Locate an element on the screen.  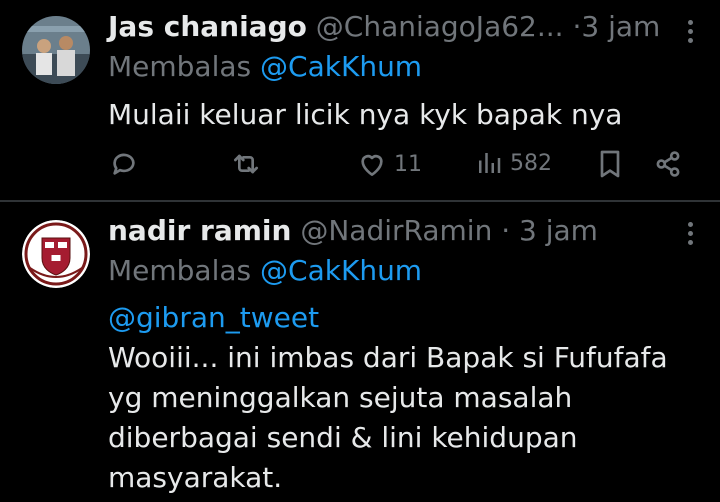
tweet-line-3: diberbagai sendi & lini kehidupan is located at coordinates (343, 437).